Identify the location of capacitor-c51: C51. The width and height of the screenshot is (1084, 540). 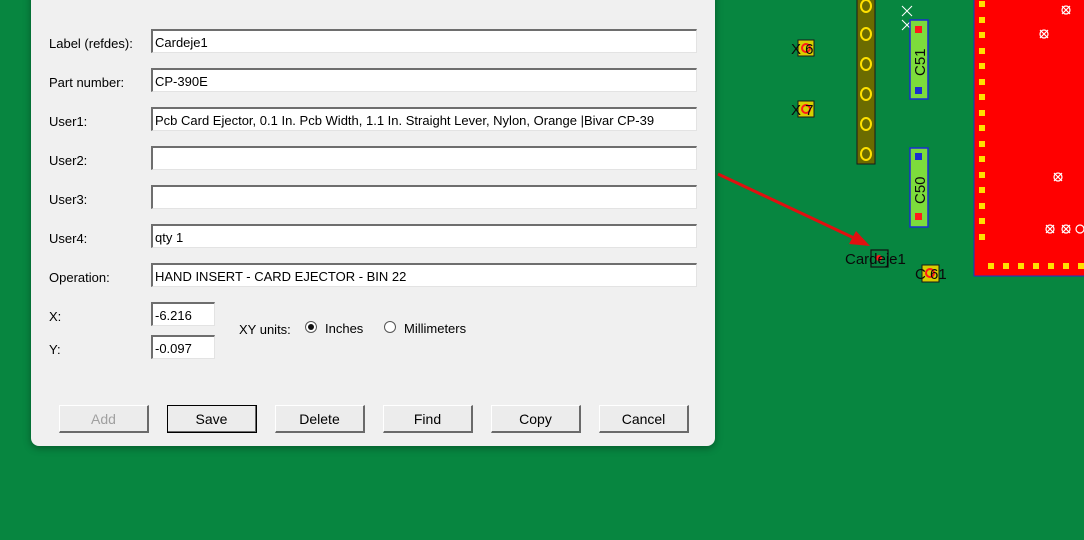
(919, 59).